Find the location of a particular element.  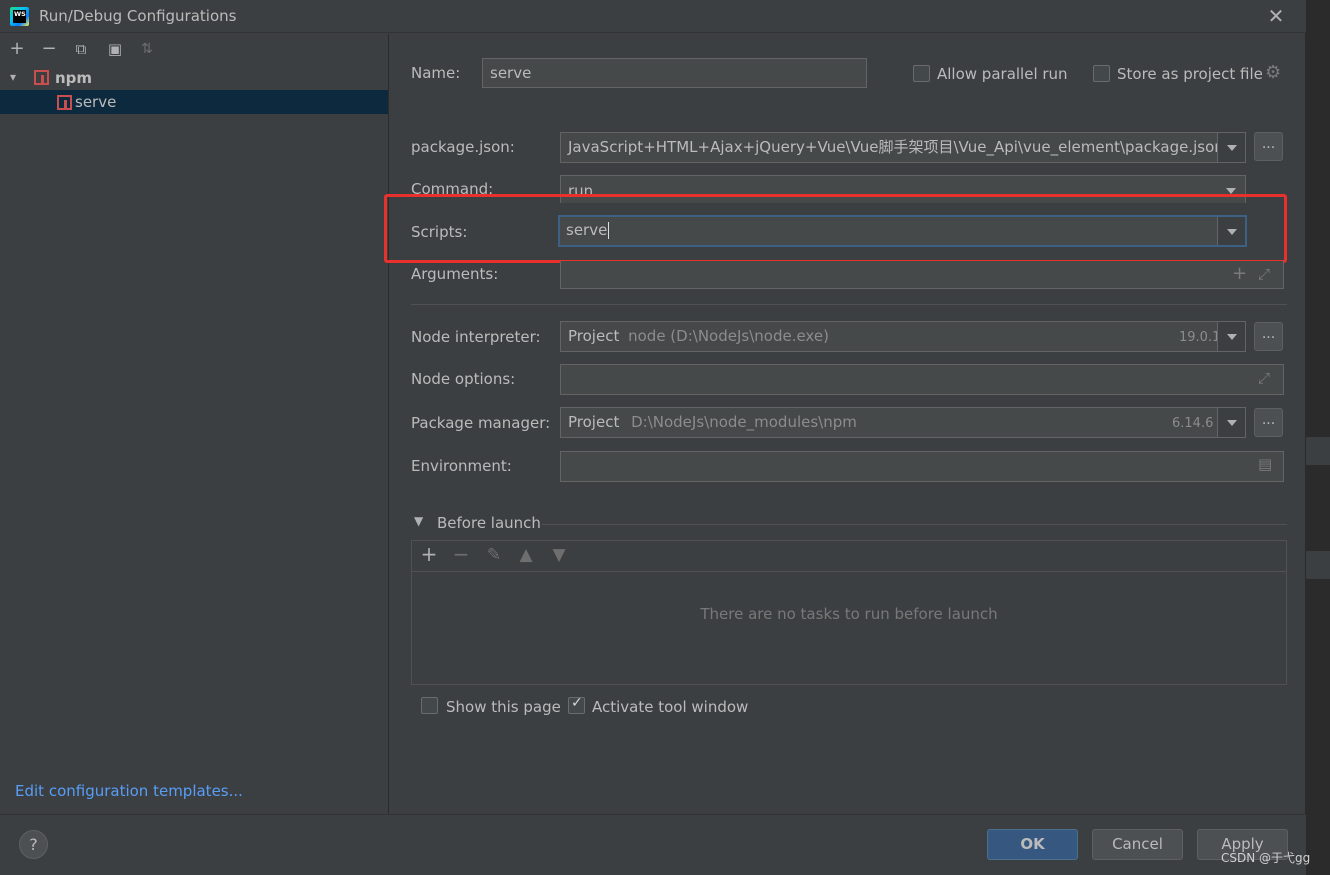

cancel-button: Cancel is located at coordinates (1137, 844).